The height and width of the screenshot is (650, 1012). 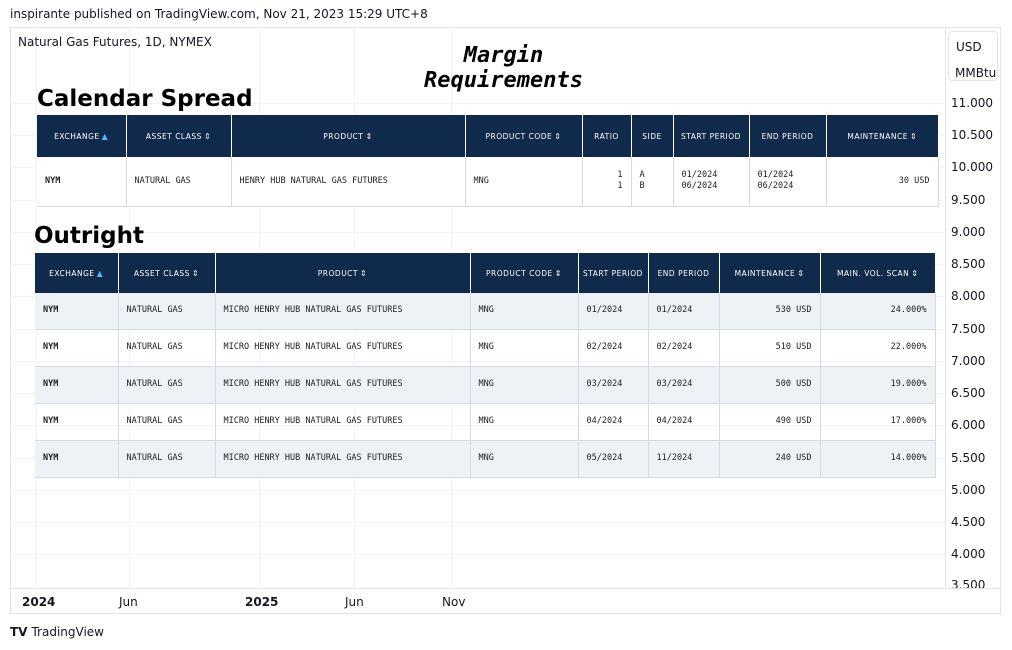 What do you see at coordinates (613, 422) in the screenshot?
I see `cell-start-period: 04/2024` at bounding box center [613, 422].